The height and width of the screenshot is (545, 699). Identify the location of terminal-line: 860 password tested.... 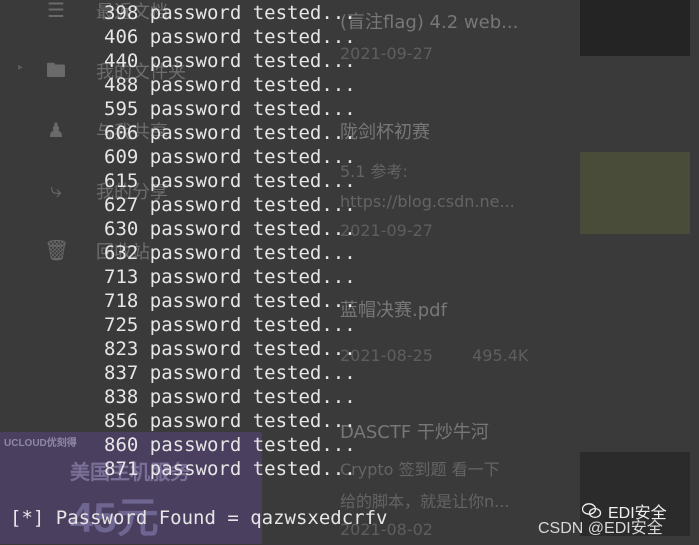
(230, 445).